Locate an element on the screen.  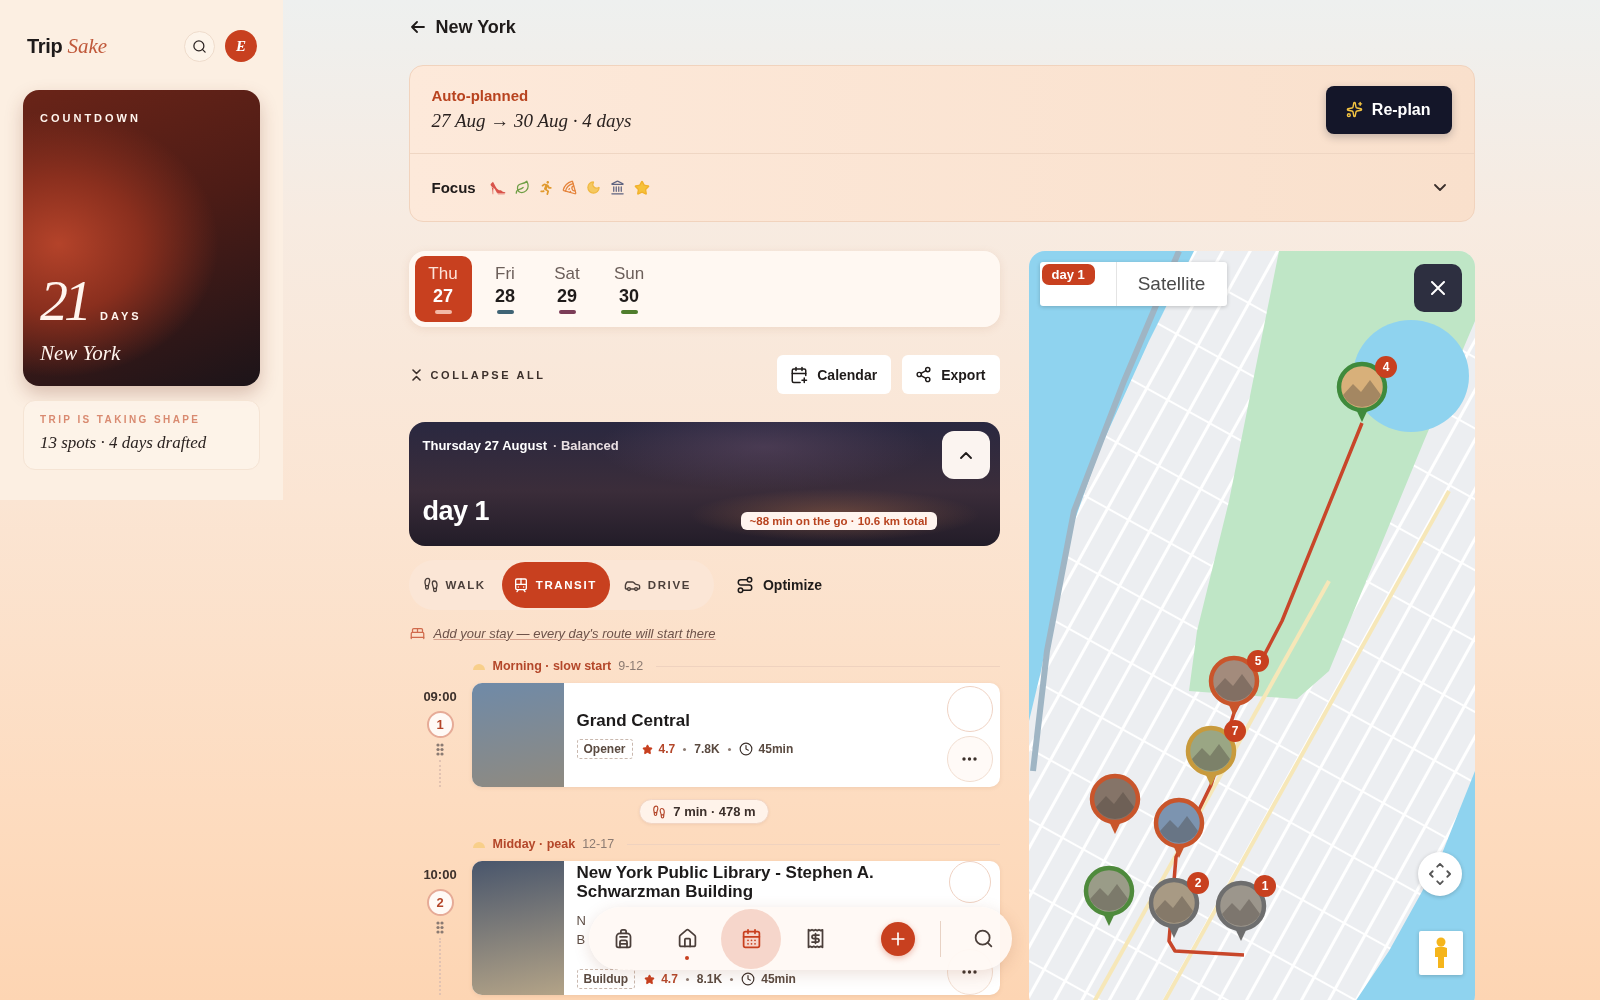
plan-label: Auto-planned is located at coordinates (480, 95).